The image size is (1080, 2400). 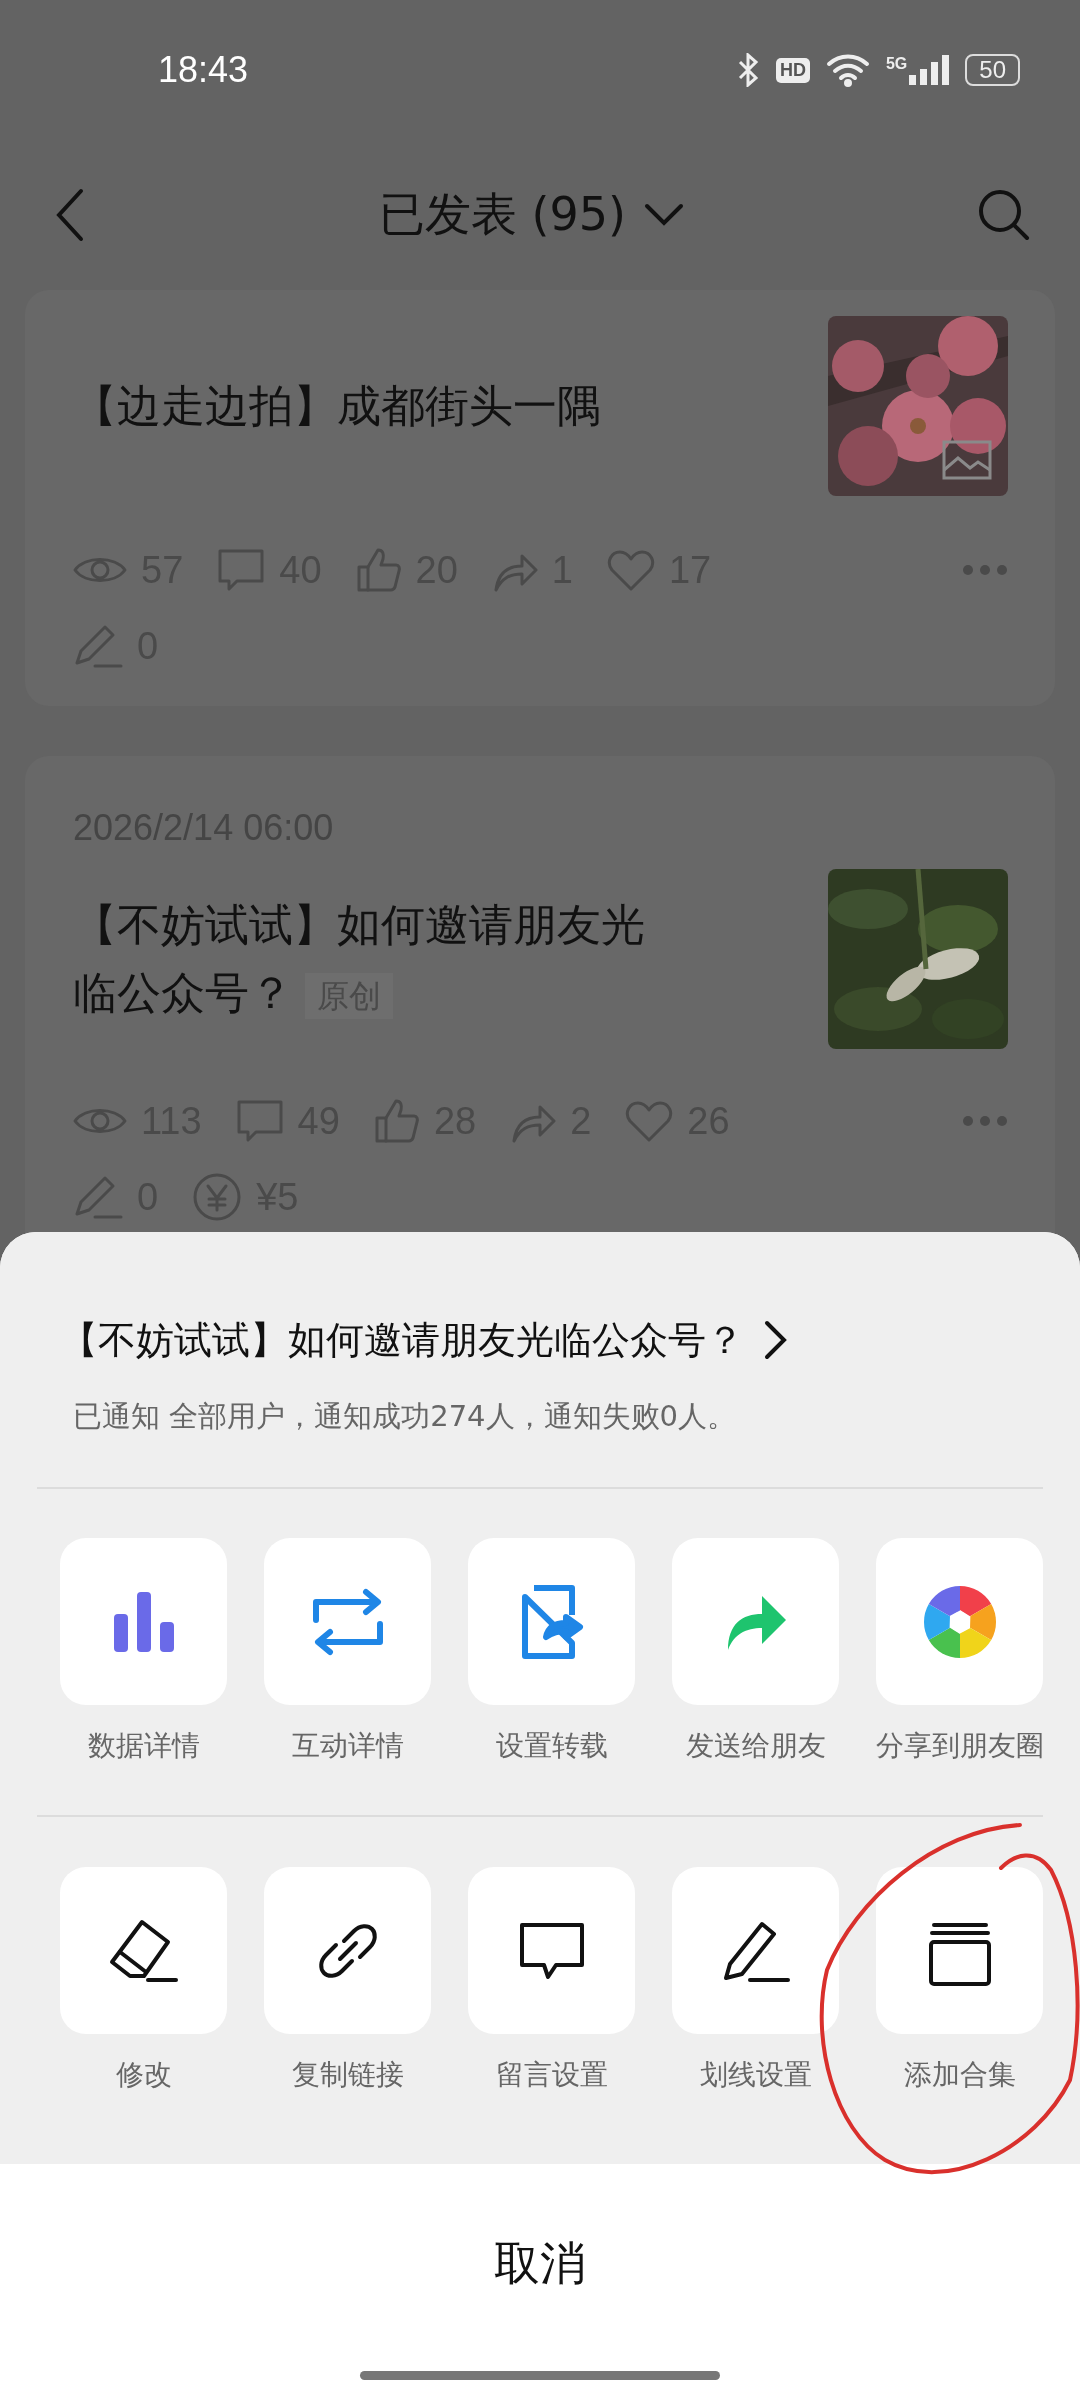 What do you see at coordinates (502, 215) in the screenshot?
I see `page-title: 已发表 (95)` at bounding box center [502, 215].